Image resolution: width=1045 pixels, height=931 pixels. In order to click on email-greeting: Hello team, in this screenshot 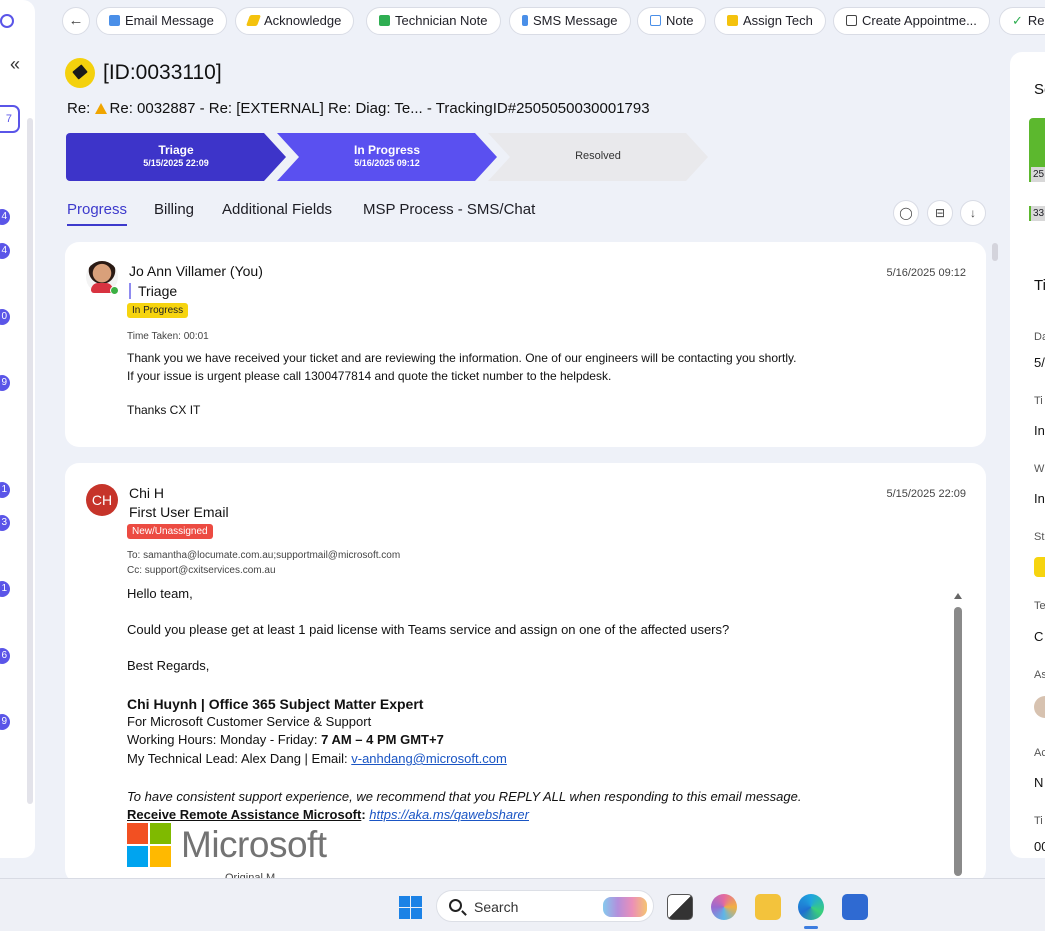, I will do `click(160, 593)`.